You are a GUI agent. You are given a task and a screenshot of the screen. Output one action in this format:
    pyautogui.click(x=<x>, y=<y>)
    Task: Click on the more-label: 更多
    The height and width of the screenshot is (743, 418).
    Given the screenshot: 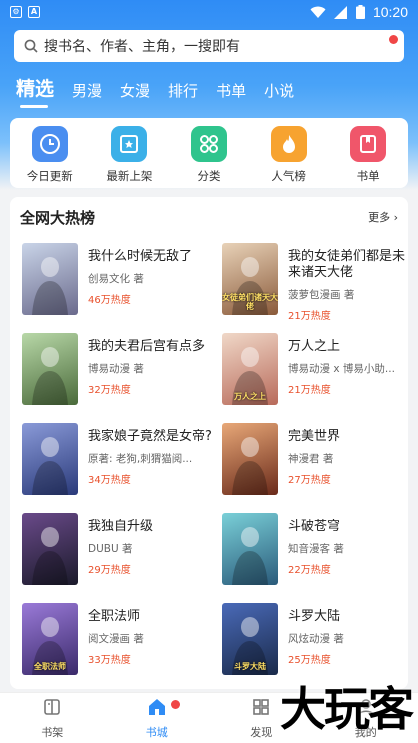 What is the action you would take?
    pyautogui.click(x=379, y=217)
    